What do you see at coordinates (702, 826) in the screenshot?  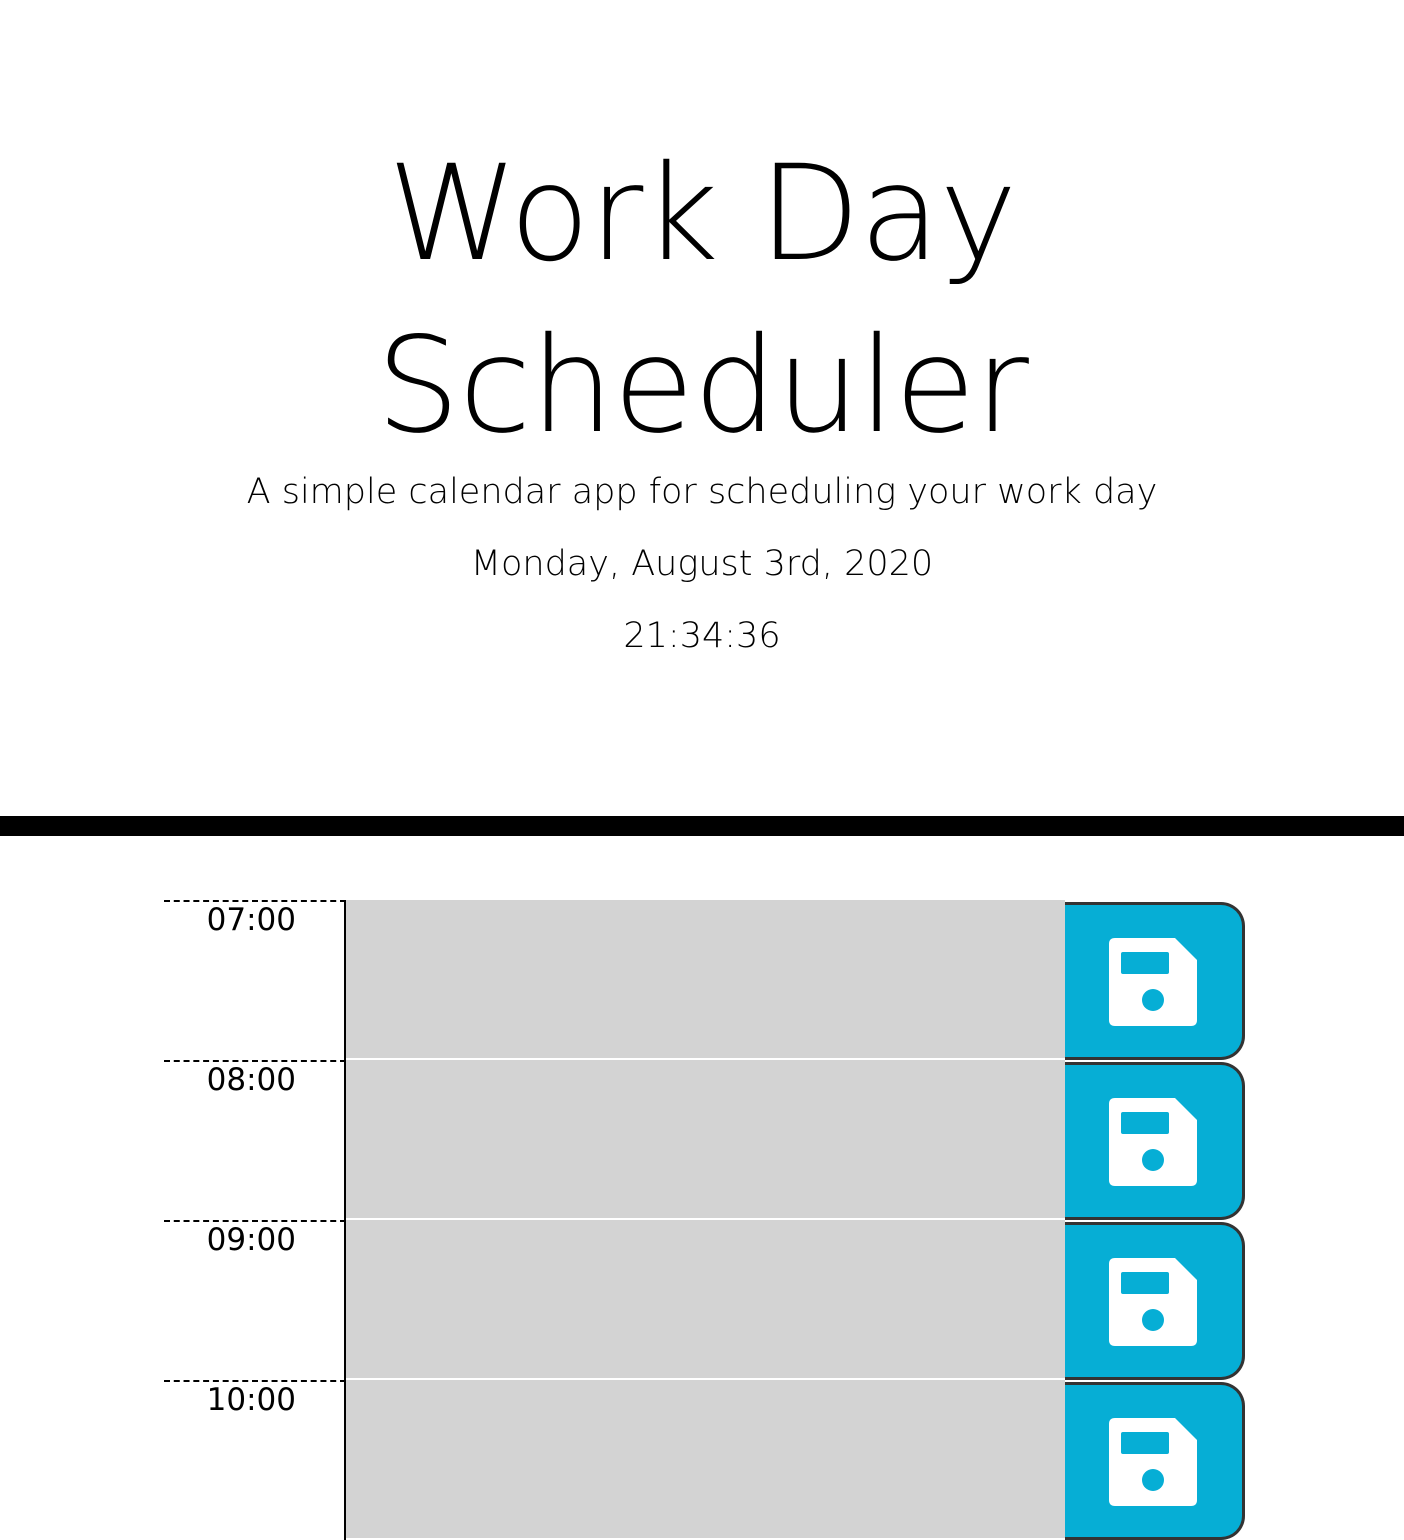 I see `header-divider` at bounding box center [702, 826].